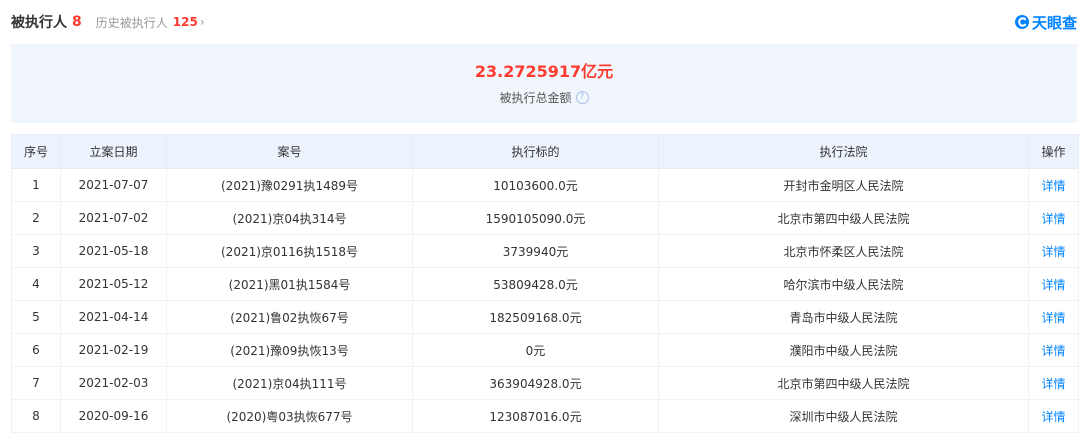 The image size is (1080, 441). What do you see at coordinates (289, 251) in the screenshot?
I see `cell-case-no: (2021)京0116执1518号` at bounding box center [289, 251].